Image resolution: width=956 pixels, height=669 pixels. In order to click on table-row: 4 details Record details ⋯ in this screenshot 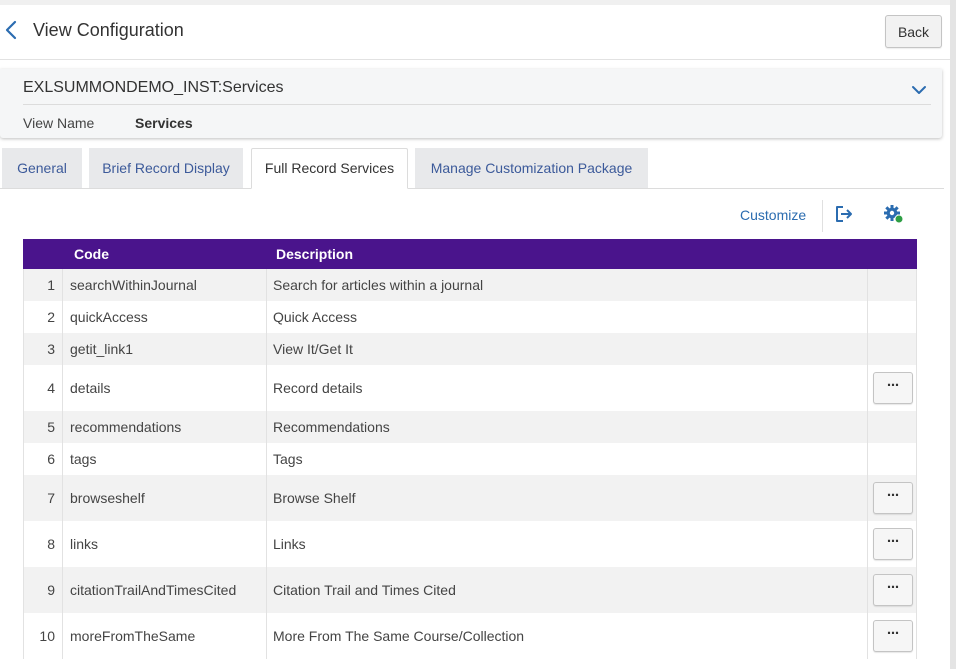, I will do `click(470, 388)`.